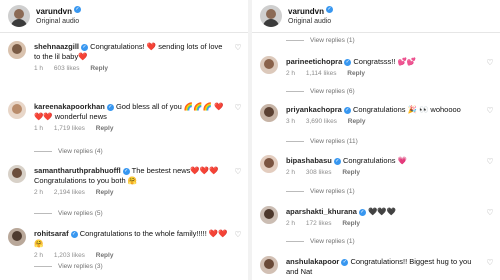  I want to click on comment-username: aparshakti_khurana, so click(321, 211).